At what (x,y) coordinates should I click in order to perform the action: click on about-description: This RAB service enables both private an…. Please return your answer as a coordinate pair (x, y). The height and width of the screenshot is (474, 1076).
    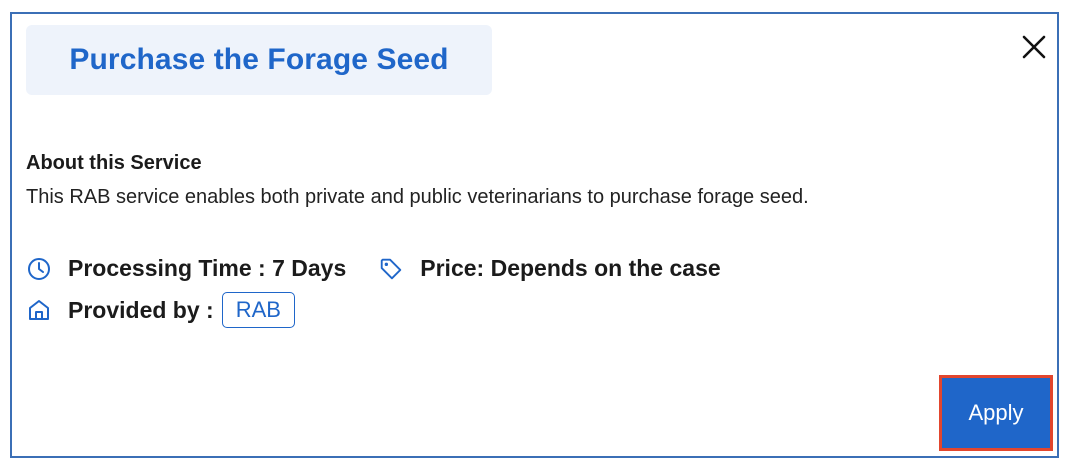
    Looking at the image, I should click on (417, 197).